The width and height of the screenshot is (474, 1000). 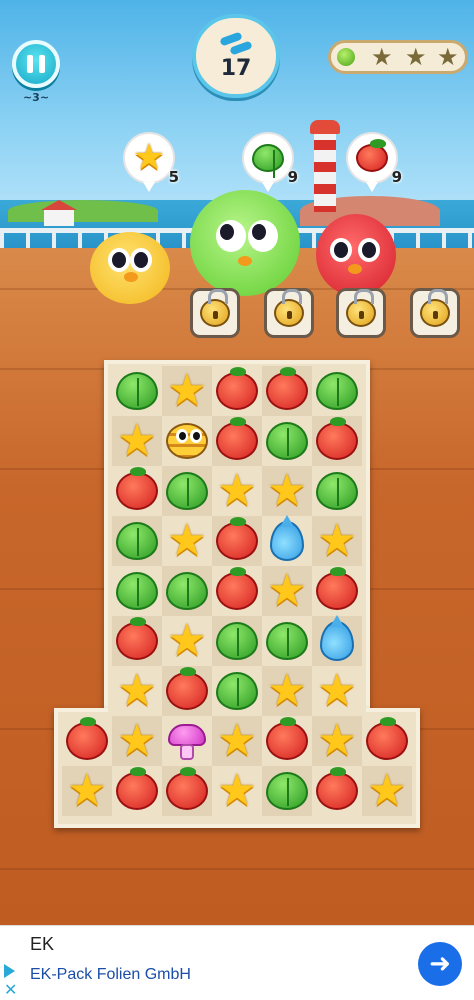 I want to click on ad-subtitle: EK-Pack Folien GmbH, so click(x=110, y=975).